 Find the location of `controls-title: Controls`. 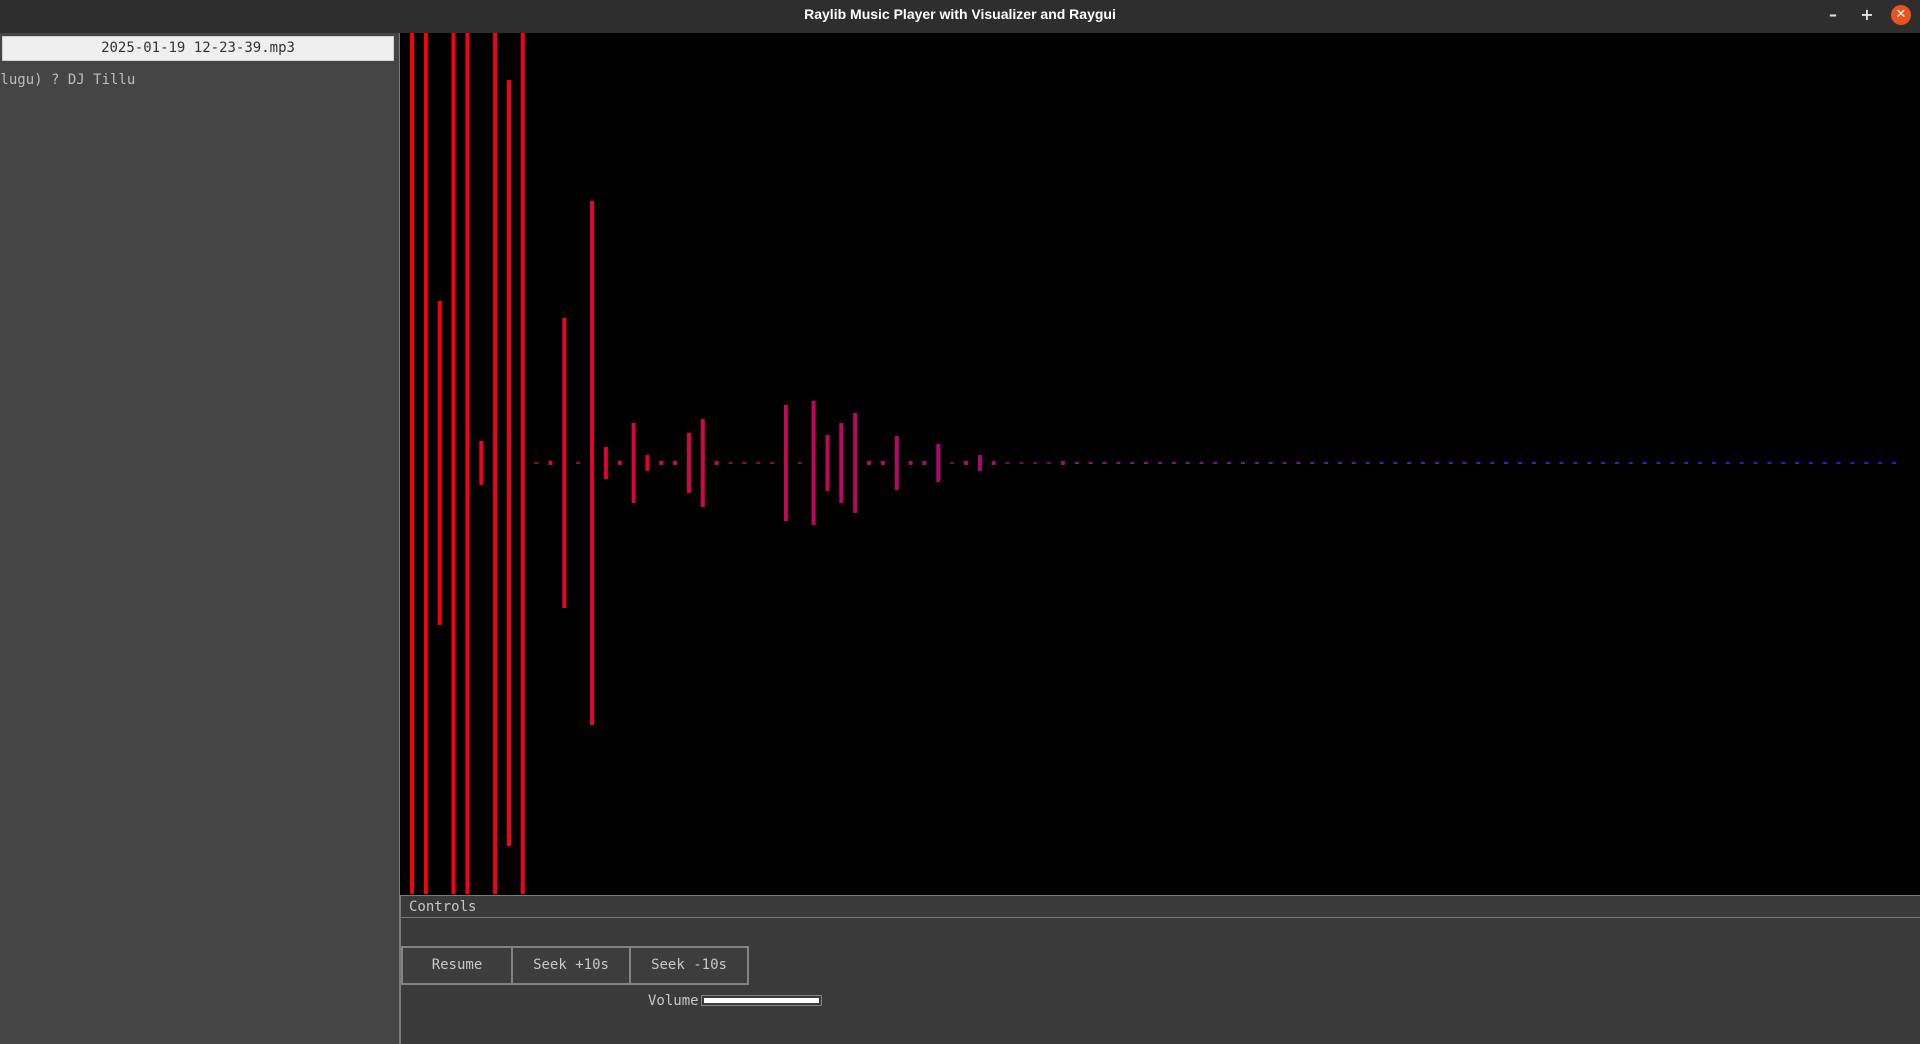

controls-title: Controls is located at coordinates (443, 907).